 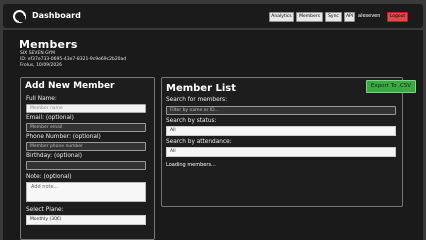 I want to click on full-name-label: Full Name:, so click(x=41, y=99).